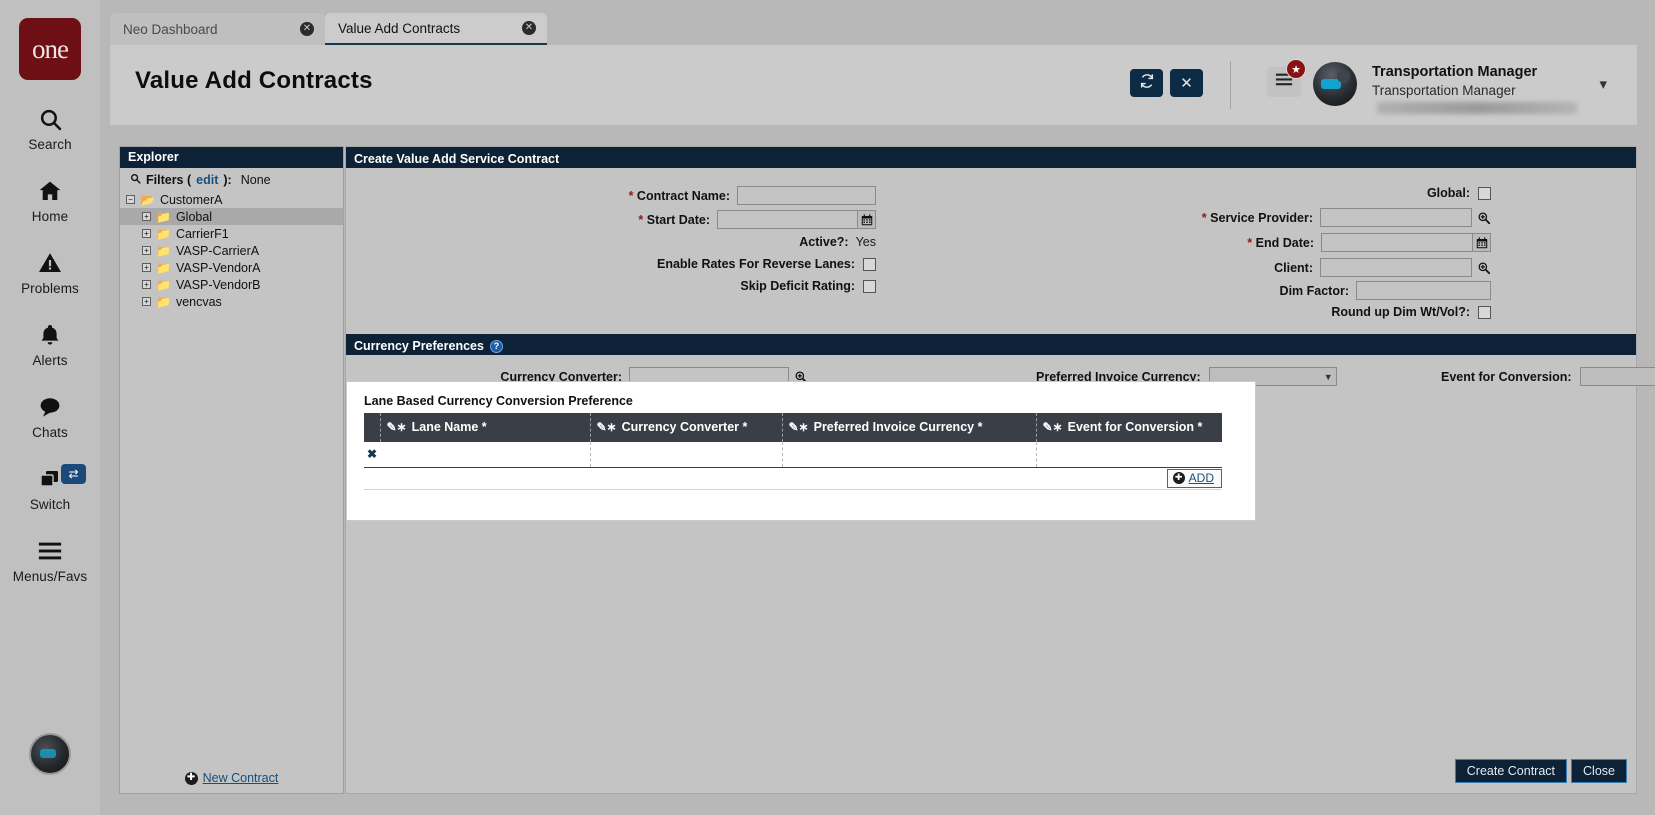 This screenshot has height=815, width=1655. I want to click on home-icon, so click(50, 191).